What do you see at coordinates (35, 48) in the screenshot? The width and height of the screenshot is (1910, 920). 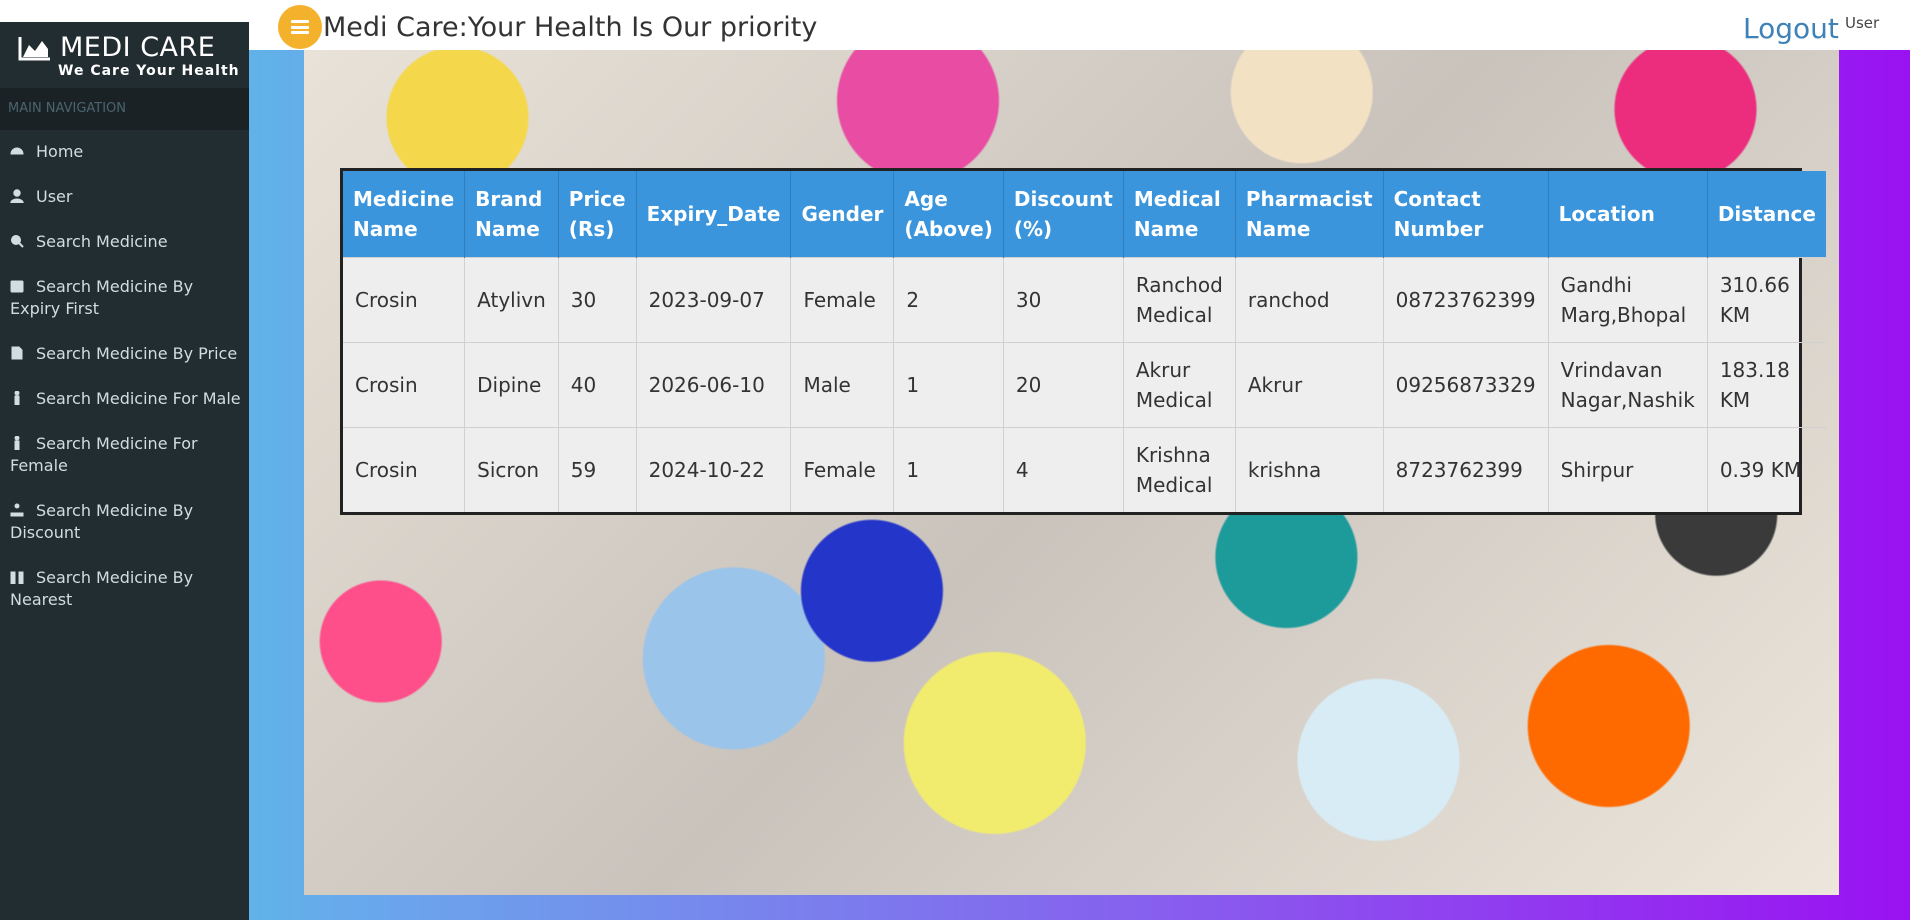 I see `area-chart-icon` at bounding box center [35, 48].